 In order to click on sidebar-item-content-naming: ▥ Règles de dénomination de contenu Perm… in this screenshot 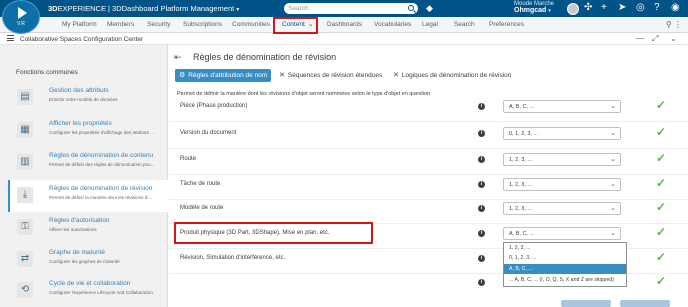, I will do `click(88, 163)`.